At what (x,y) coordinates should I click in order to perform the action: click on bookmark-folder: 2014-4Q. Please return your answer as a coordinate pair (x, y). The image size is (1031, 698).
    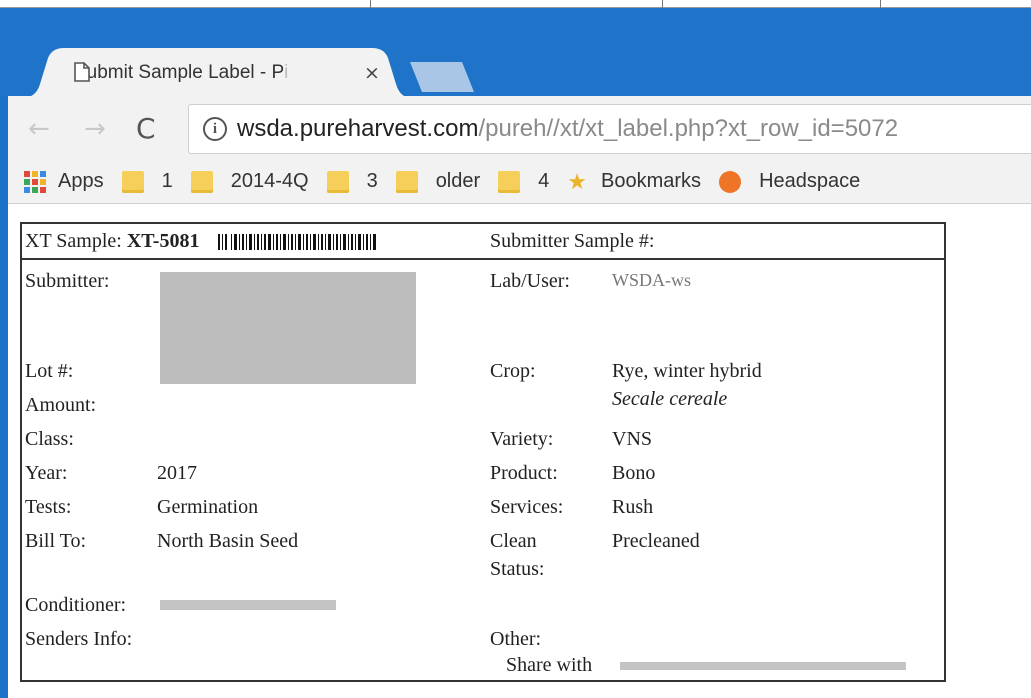
    Looking at the image, I should click on (249, 181).